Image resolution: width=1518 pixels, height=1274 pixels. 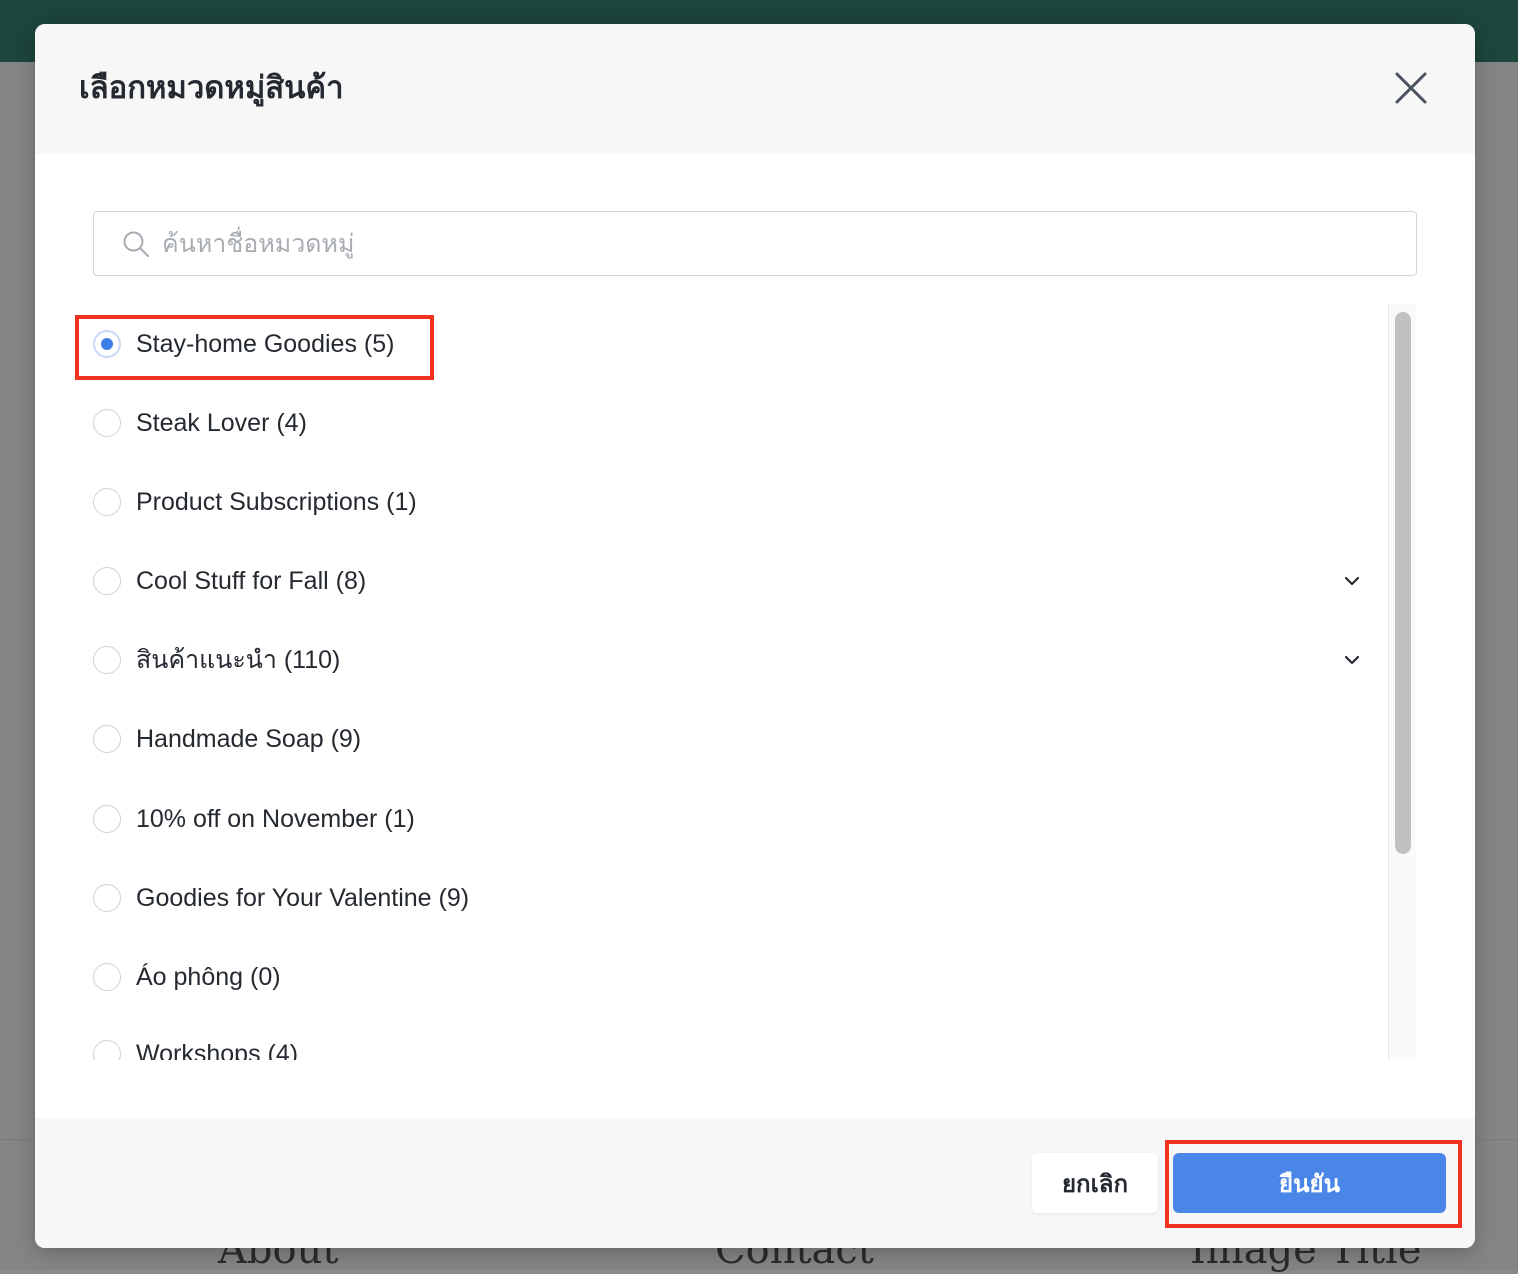 I want to click on category-item-steak-lover: Steak Lover (4), so click(x=725, y=424).